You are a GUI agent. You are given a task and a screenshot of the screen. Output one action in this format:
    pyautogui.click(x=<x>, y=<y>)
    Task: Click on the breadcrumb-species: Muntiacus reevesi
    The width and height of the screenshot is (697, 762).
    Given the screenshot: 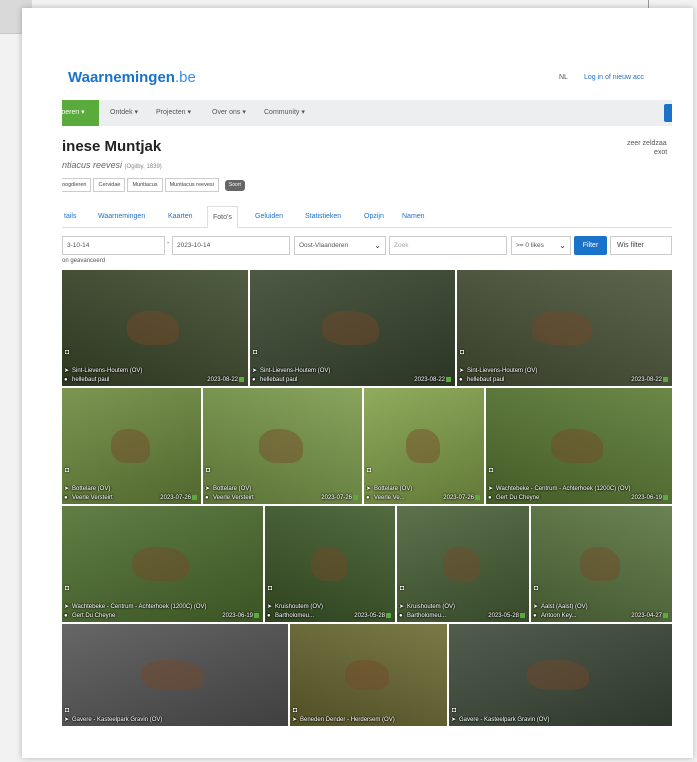 What is the action you would take?
    pyautogui.click(x=191, y=185)
    